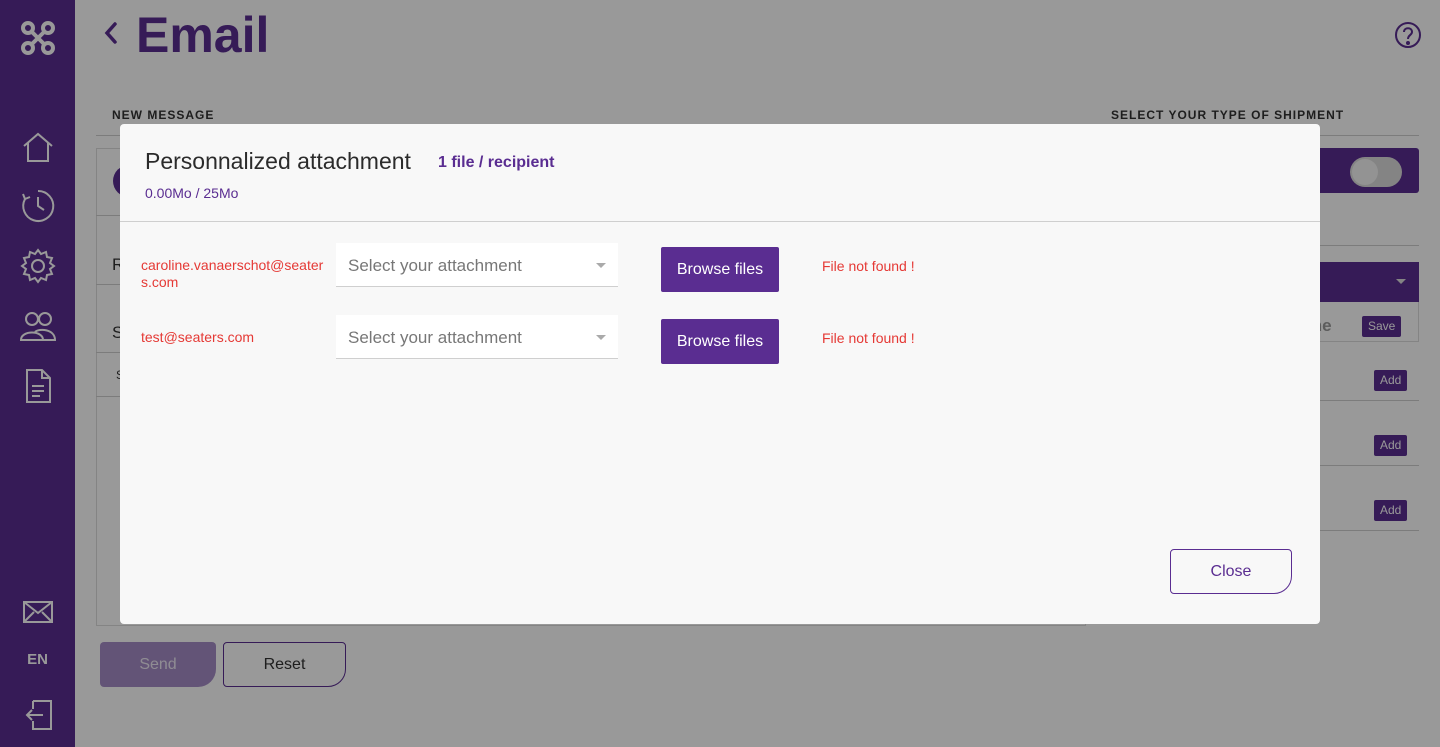 This screenshot has height=747, width=1440. Describe the element at coordinates (720, 221) in the screenshot. I see `modal-divider` at that location.